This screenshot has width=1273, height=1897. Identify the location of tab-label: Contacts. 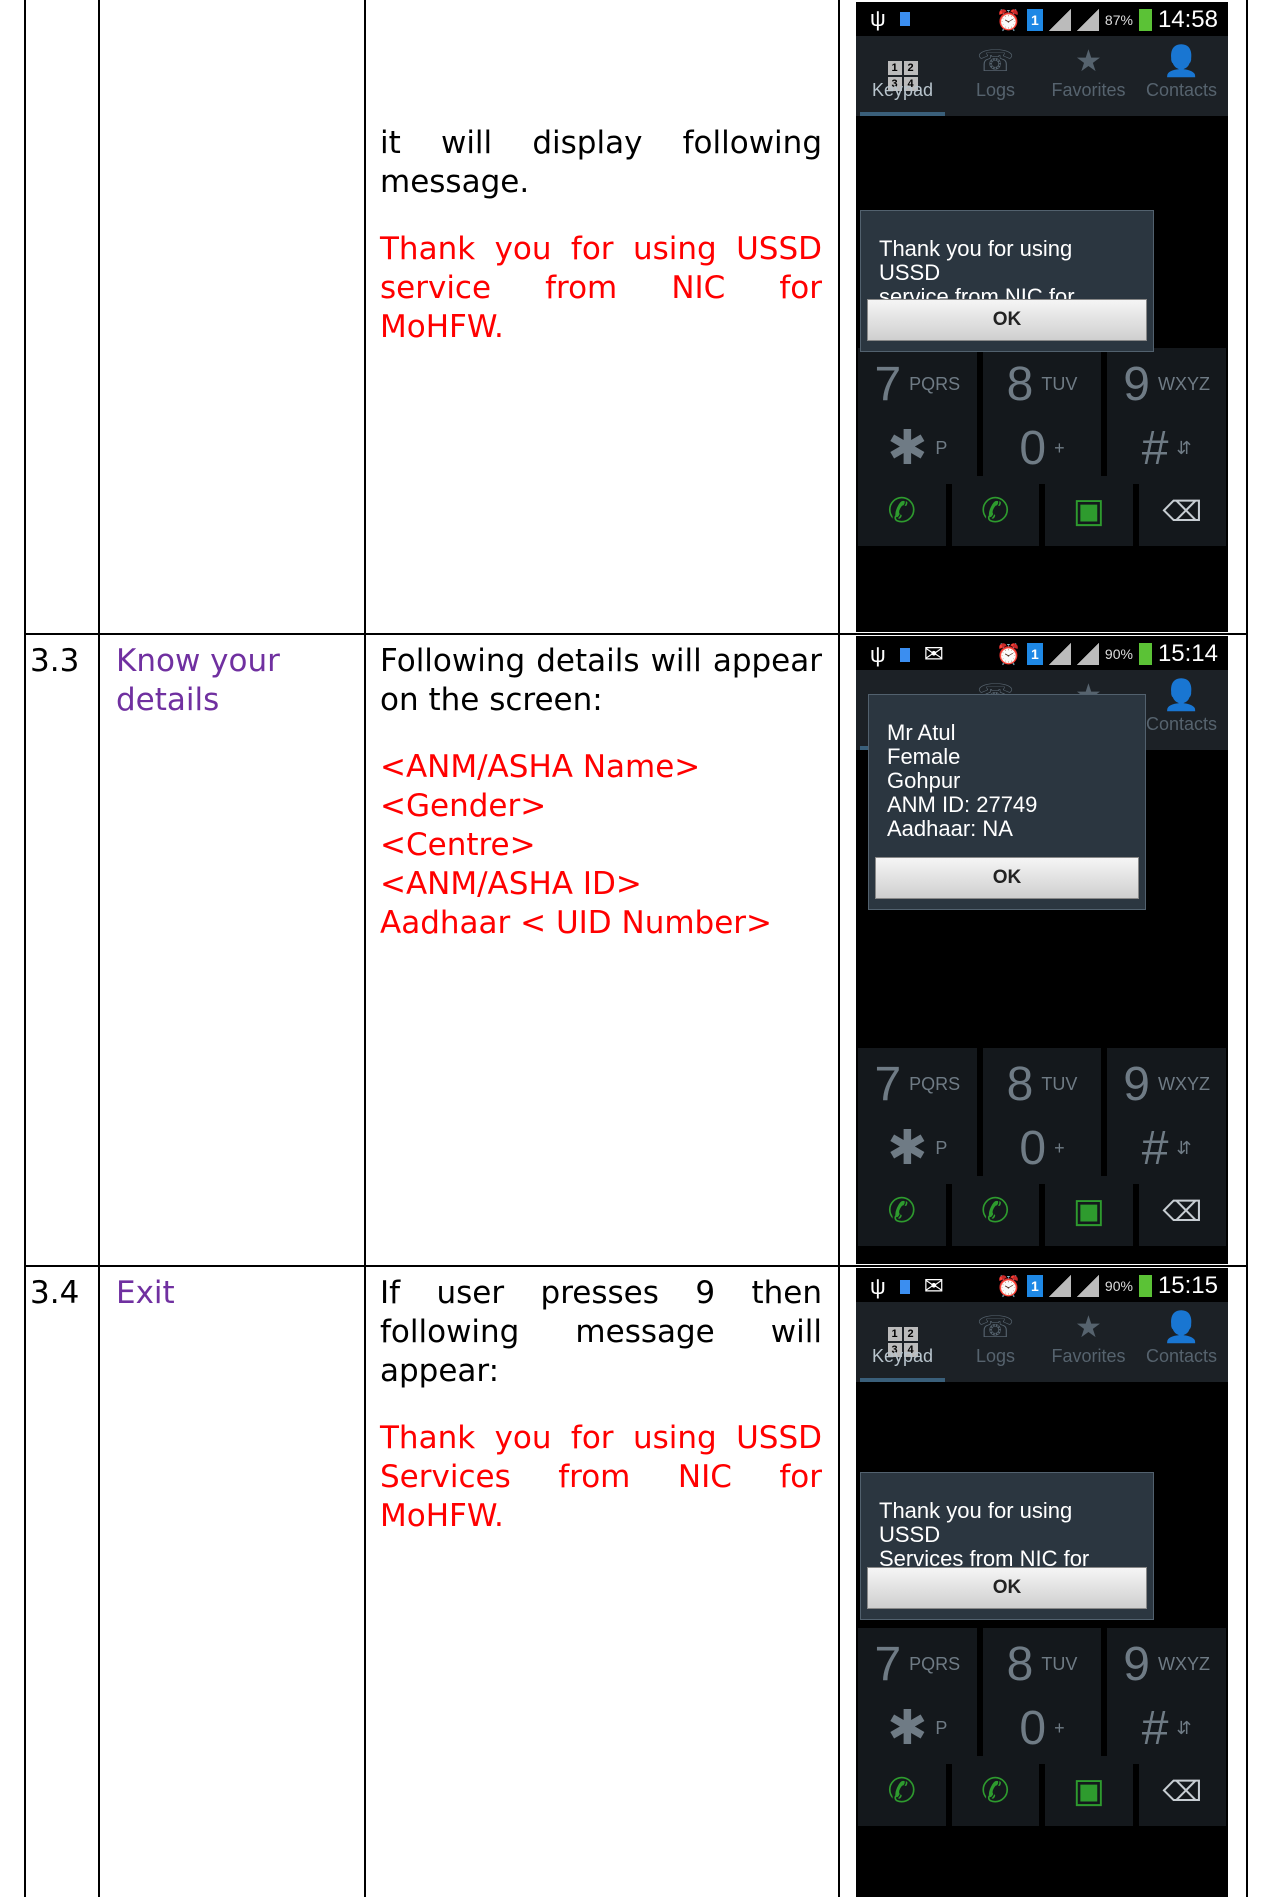
(1181, 1356).